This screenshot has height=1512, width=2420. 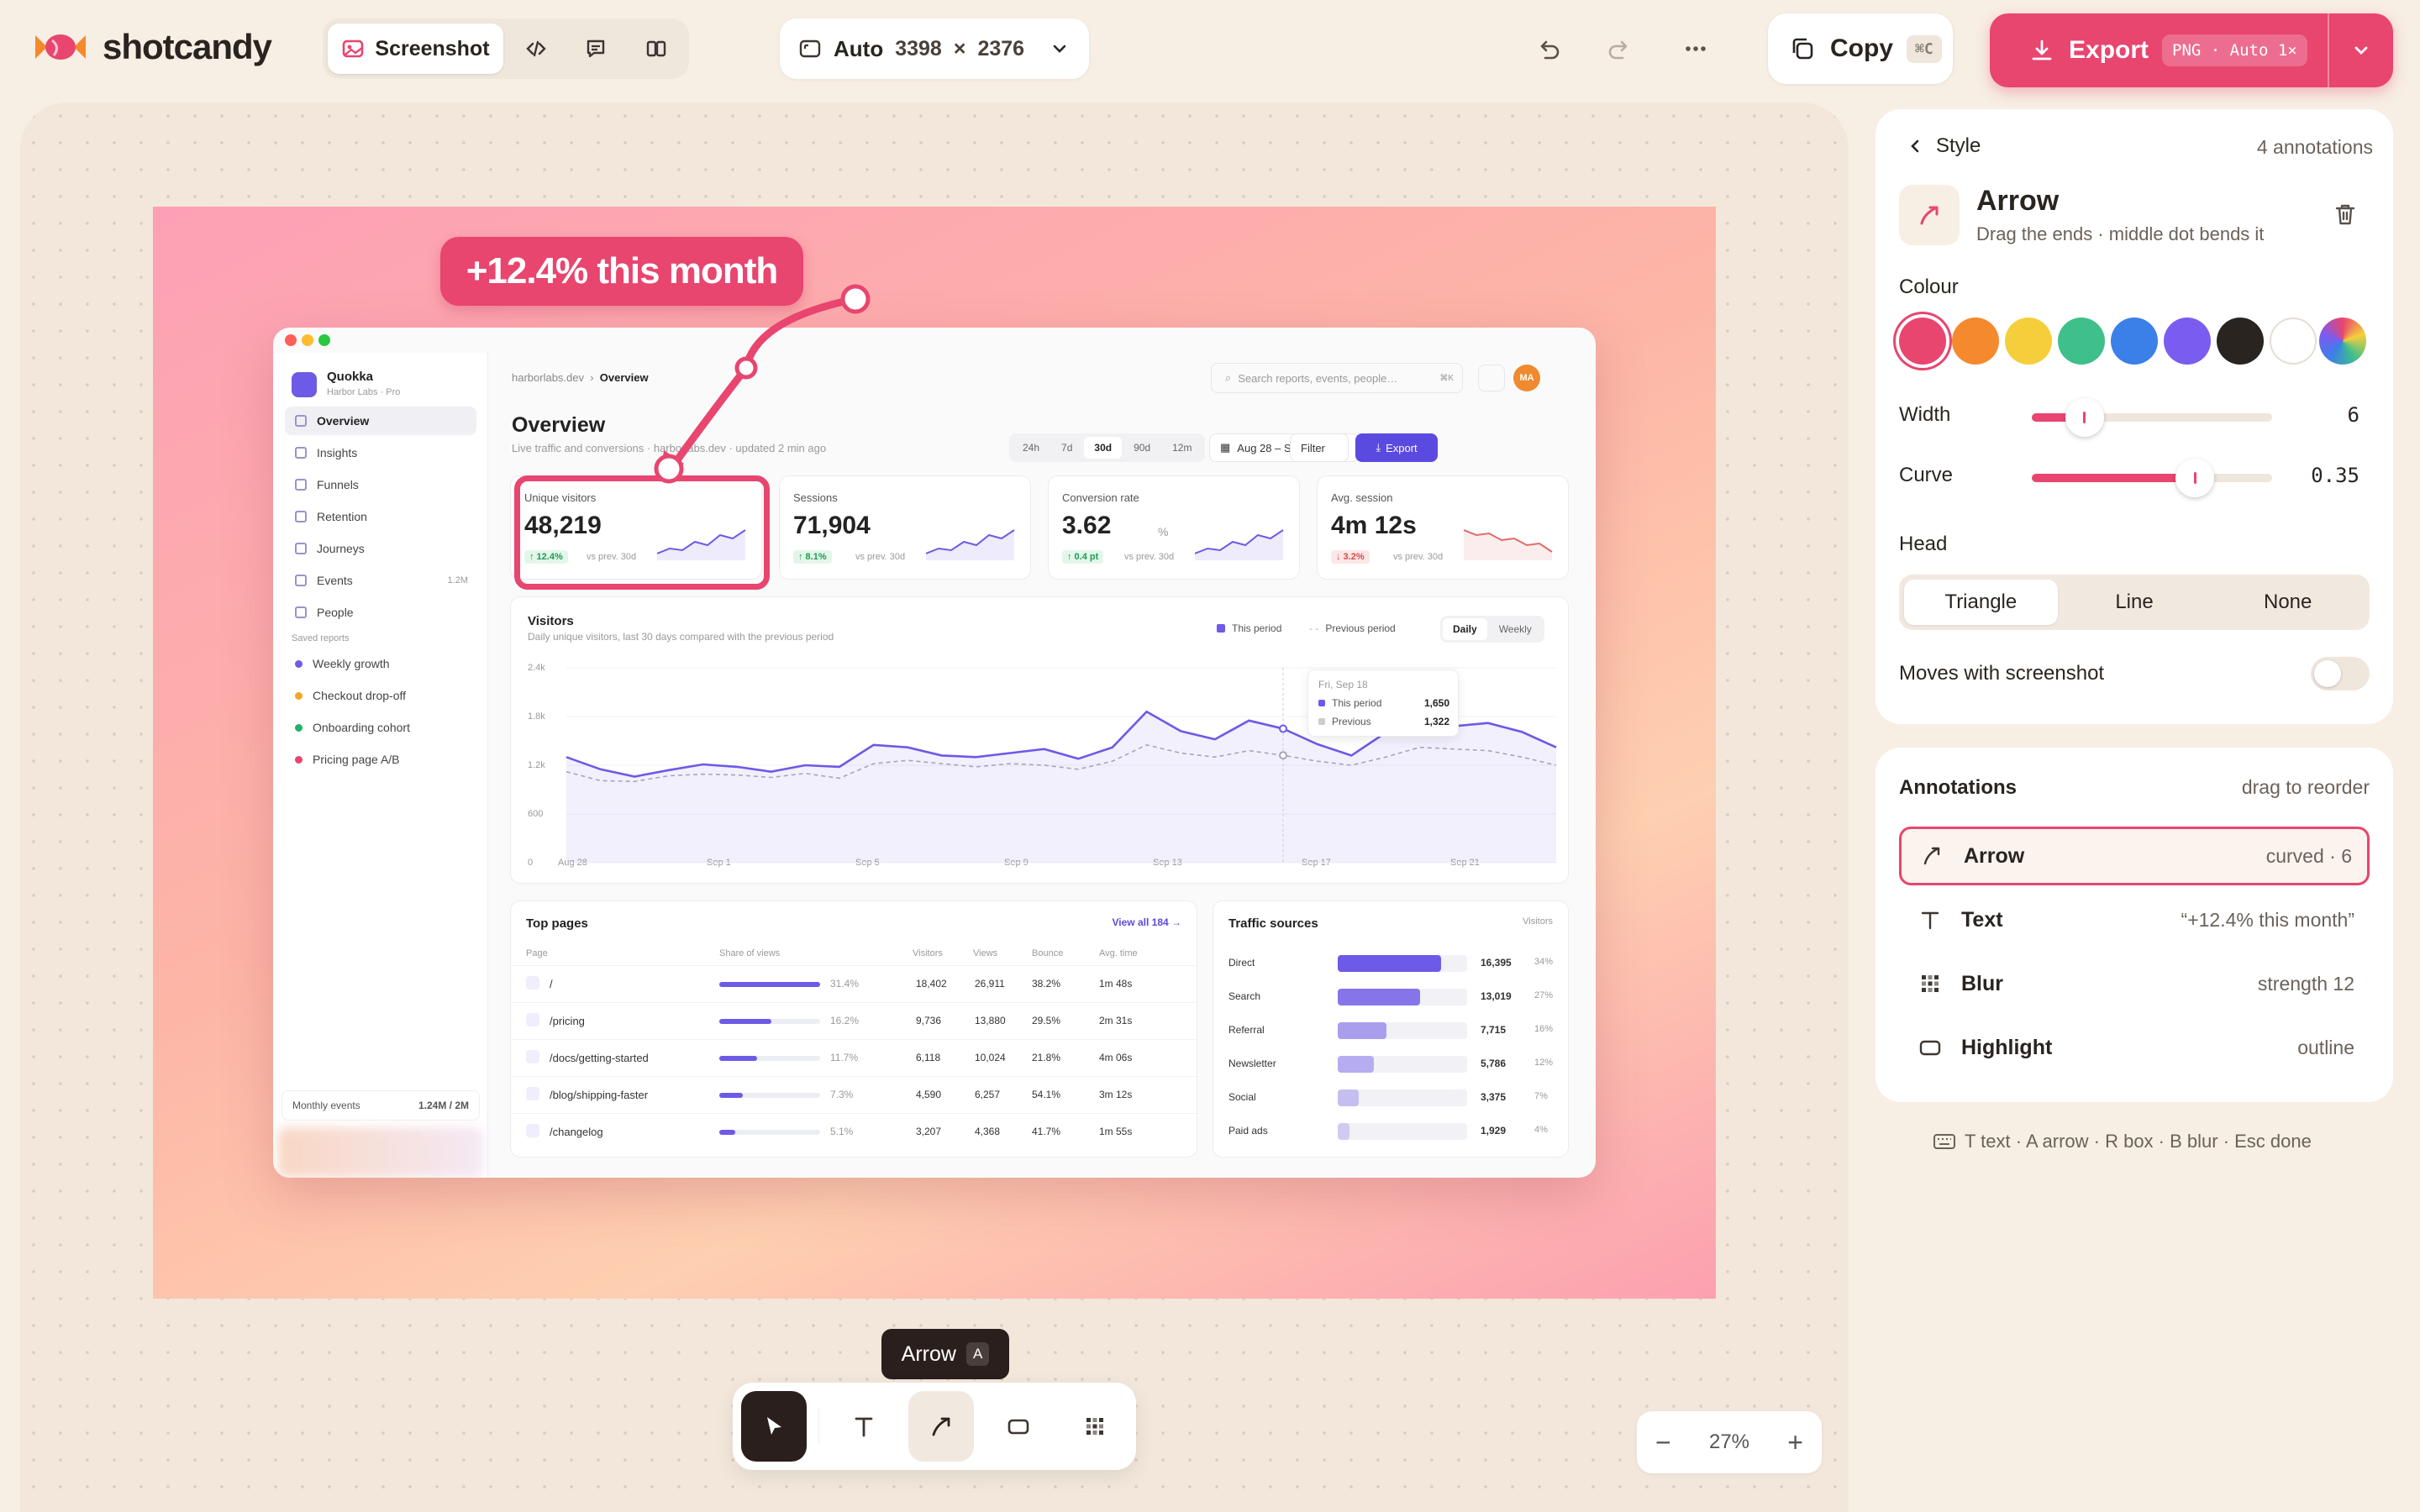 I want to click on traffic-bar-fill, so click(x=1356, y=1064).